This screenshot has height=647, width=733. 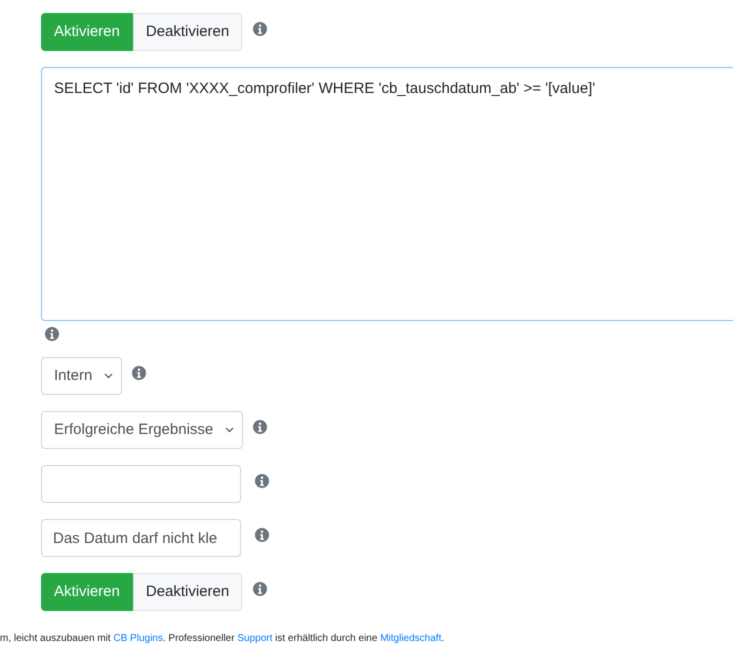 What do you see at coordinates (142, 430) in the screenshot?
I see `dropdown-select: Erfolgreiche Ergebnisse` at bounding box center [142, 430].